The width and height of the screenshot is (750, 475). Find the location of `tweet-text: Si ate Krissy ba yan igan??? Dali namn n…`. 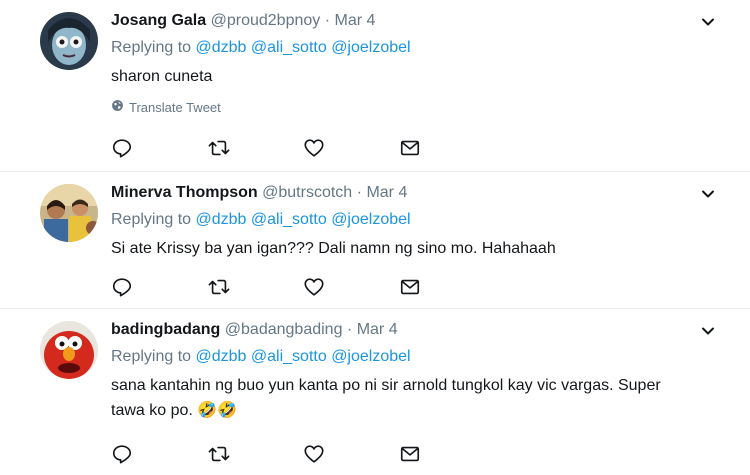

tweet-text: Si ate Krissy ba yan igan??? Dali namn n… is located at coordinates (333, 248).